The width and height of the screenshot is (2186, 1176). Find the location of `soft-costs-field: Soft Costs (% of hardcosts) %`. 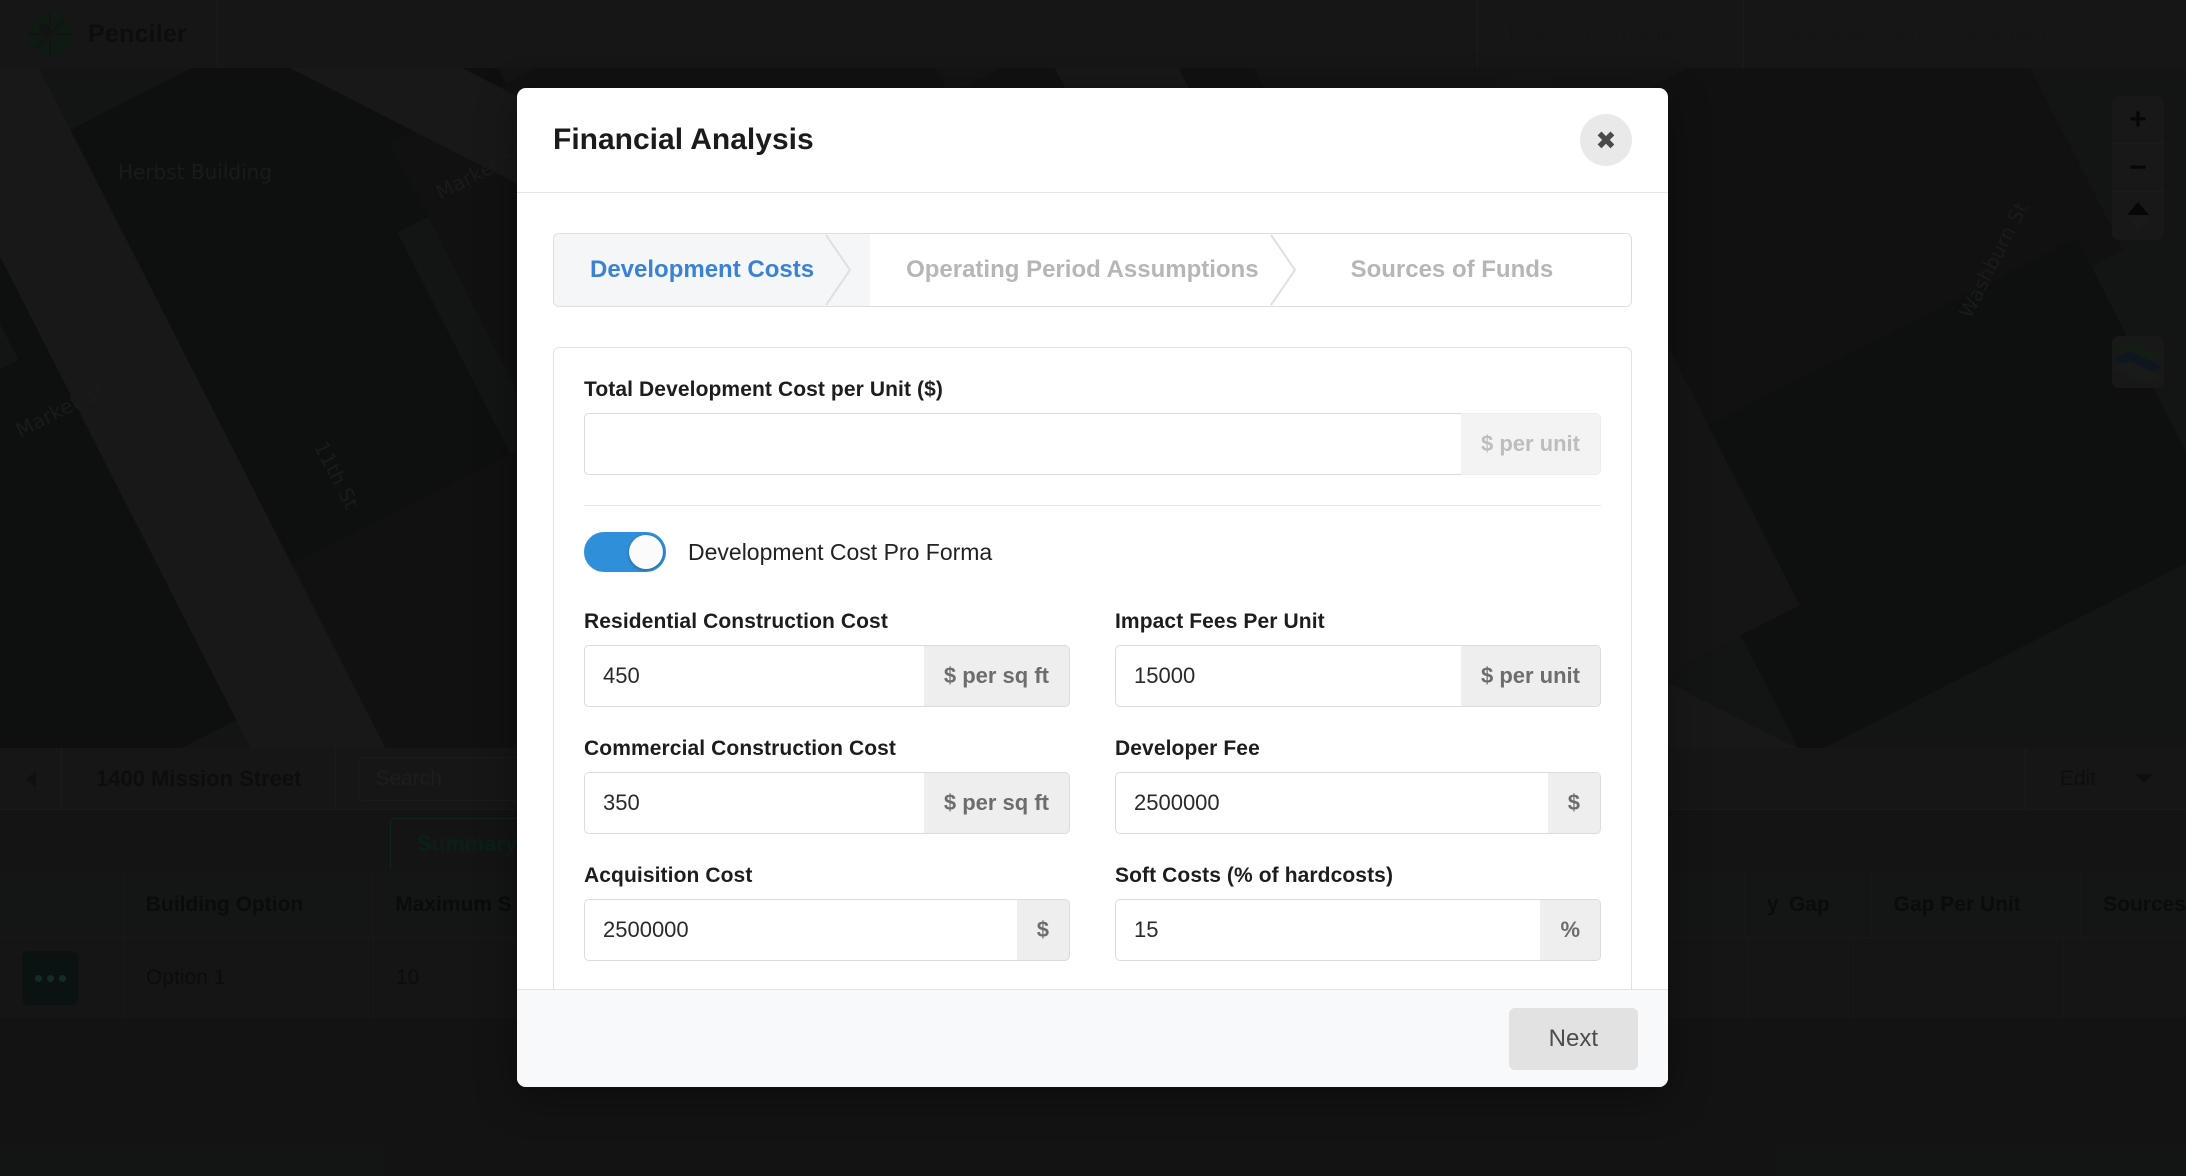

soft-costs-field: Soft Costs (% of hardcosts) % is located at coordinates (1358, 912).